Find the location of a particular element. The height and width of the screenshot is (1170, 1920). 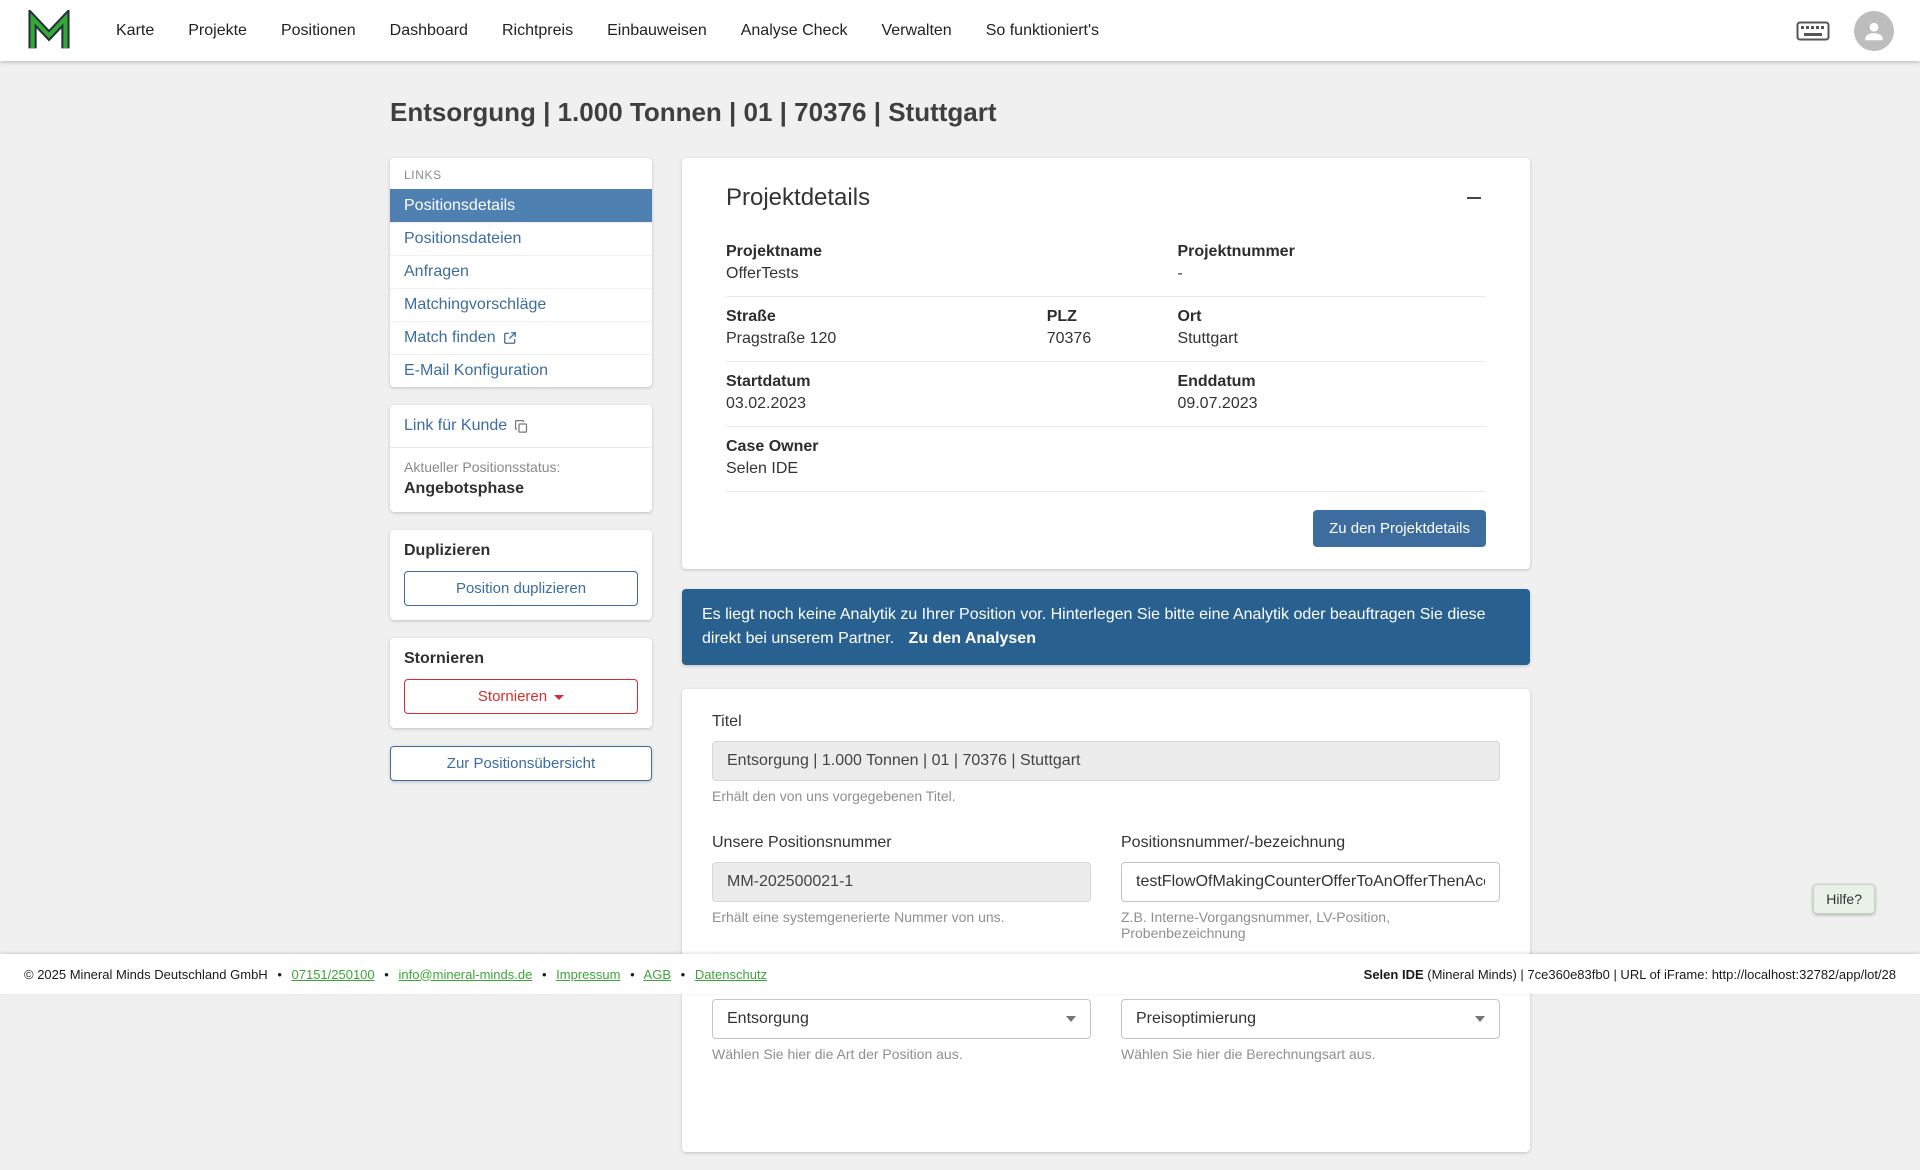

chevron-down-icon is located at coordinates (1480, 1019).